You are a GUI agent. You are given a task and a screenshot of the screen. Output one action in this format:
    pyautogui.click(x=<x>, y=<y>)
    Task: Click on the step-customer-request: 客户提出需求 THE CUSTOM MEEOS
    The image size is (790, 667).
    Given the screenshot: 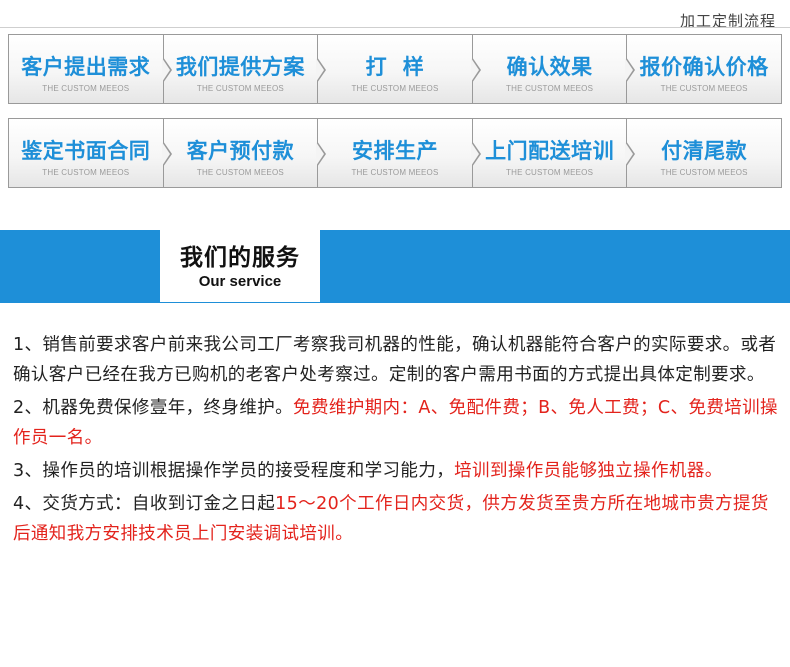 What is the action you would take?
    pyautogui.click(x=90, y=69)
    